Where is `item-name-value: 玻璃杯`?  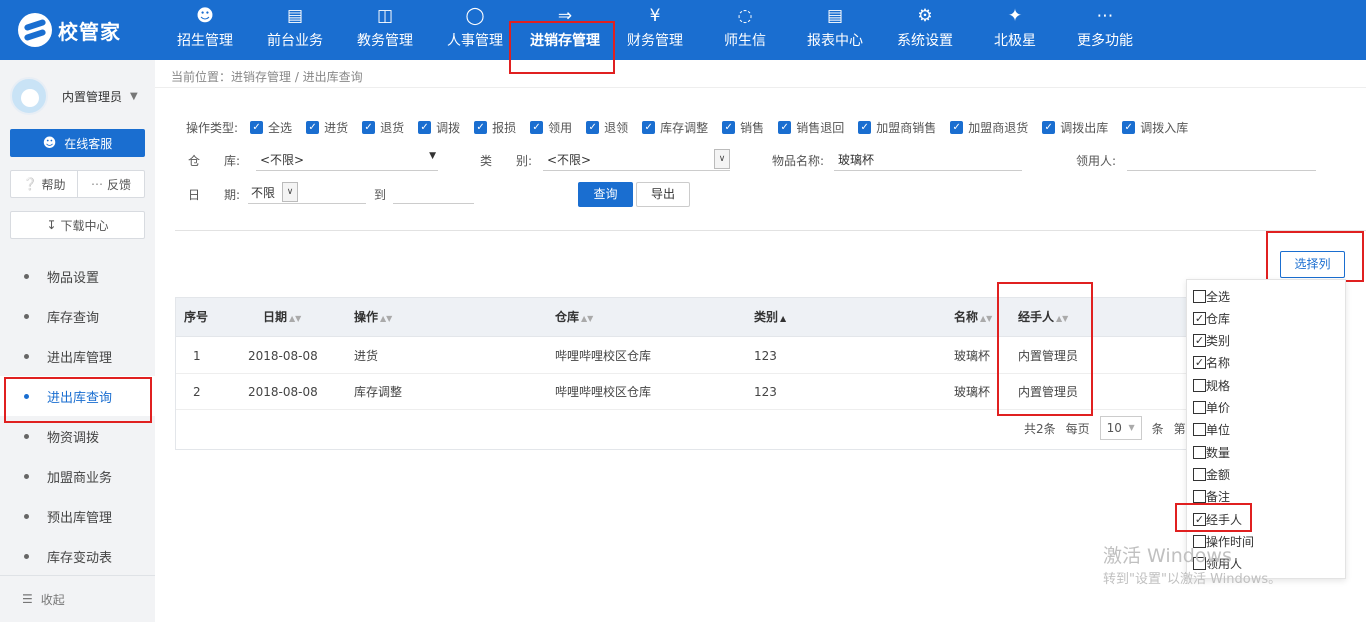 item-name-value: 玻璃杯 is located at coordinates (856, 160).